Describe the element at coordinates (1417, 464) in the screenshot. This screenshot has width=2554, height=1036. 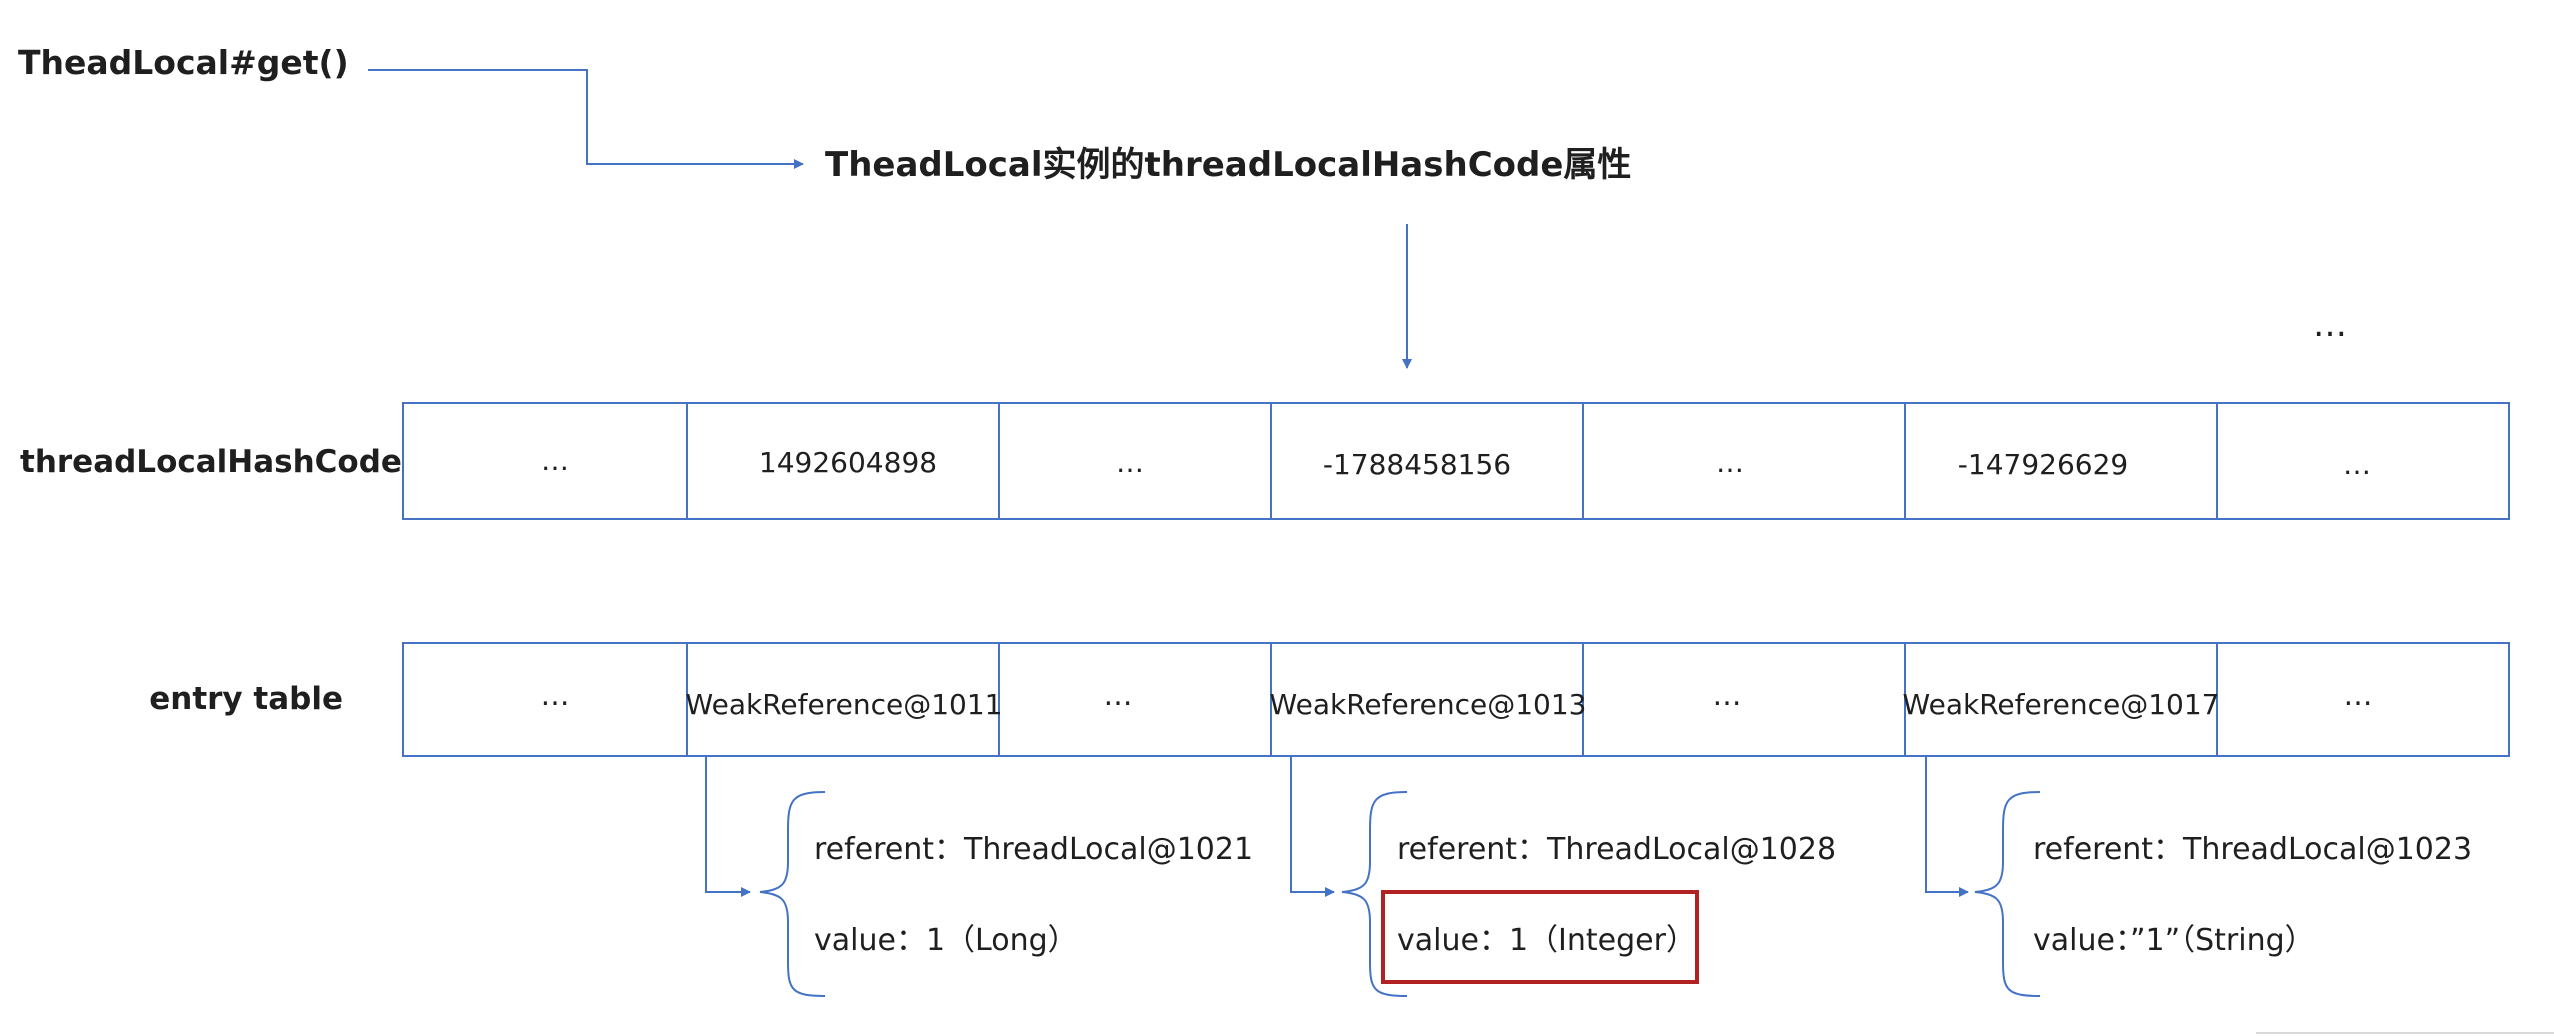
I see `hash-cell: -1788458156` at that location.